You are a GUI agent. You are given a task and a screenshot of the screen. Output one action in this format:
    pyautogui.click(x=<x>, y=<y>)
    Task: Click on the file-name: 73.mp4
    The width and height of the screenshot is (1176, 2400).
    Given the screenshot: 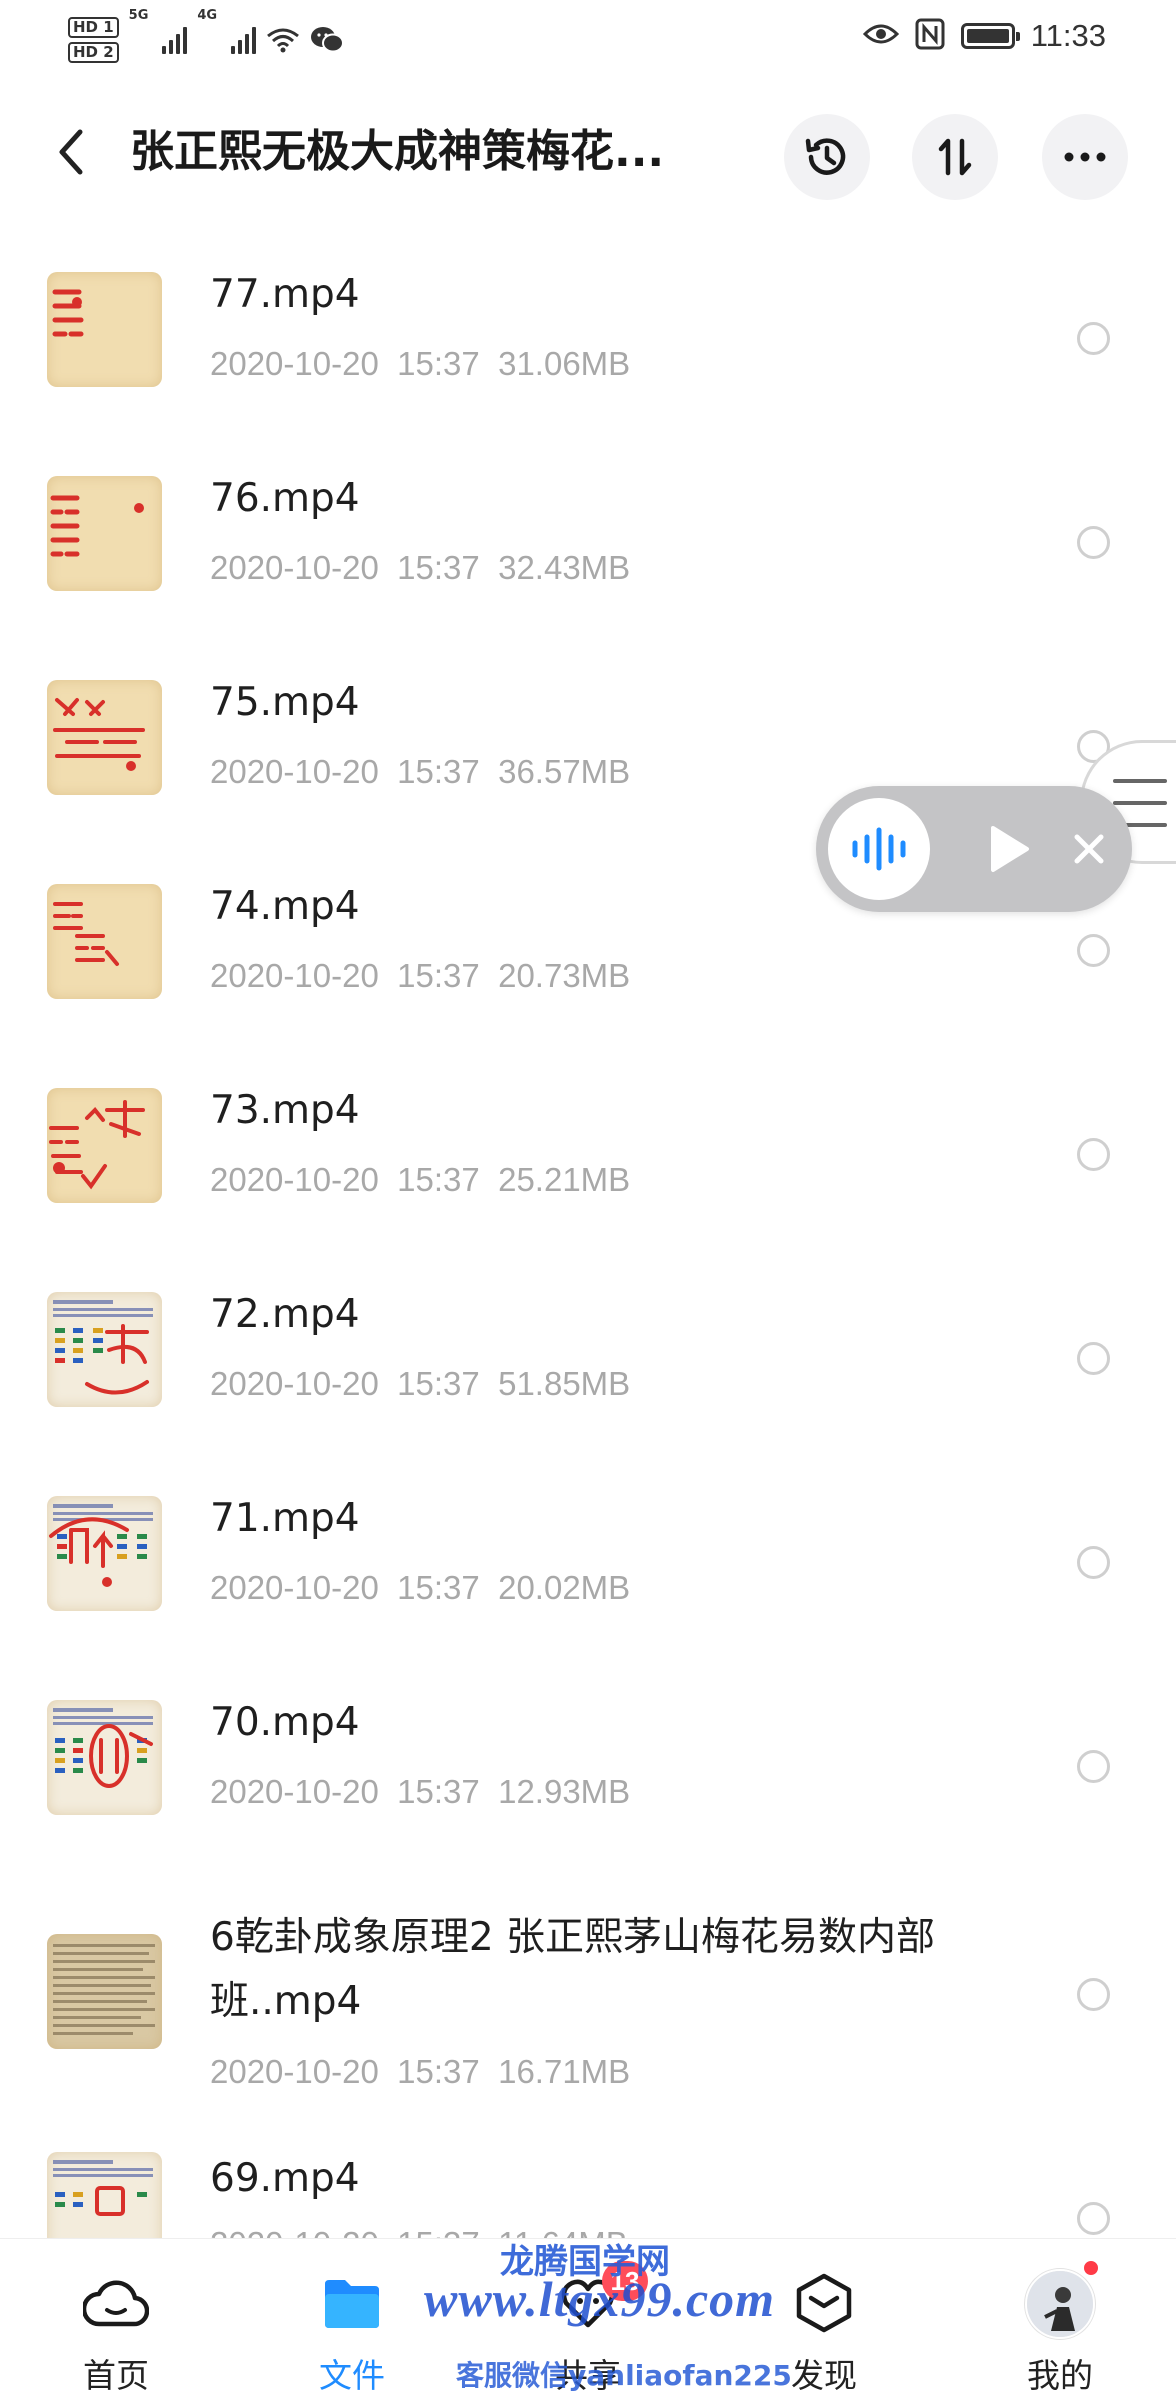 What is the action you would take?
    pyautogui.click(x=285, y=1110)
    